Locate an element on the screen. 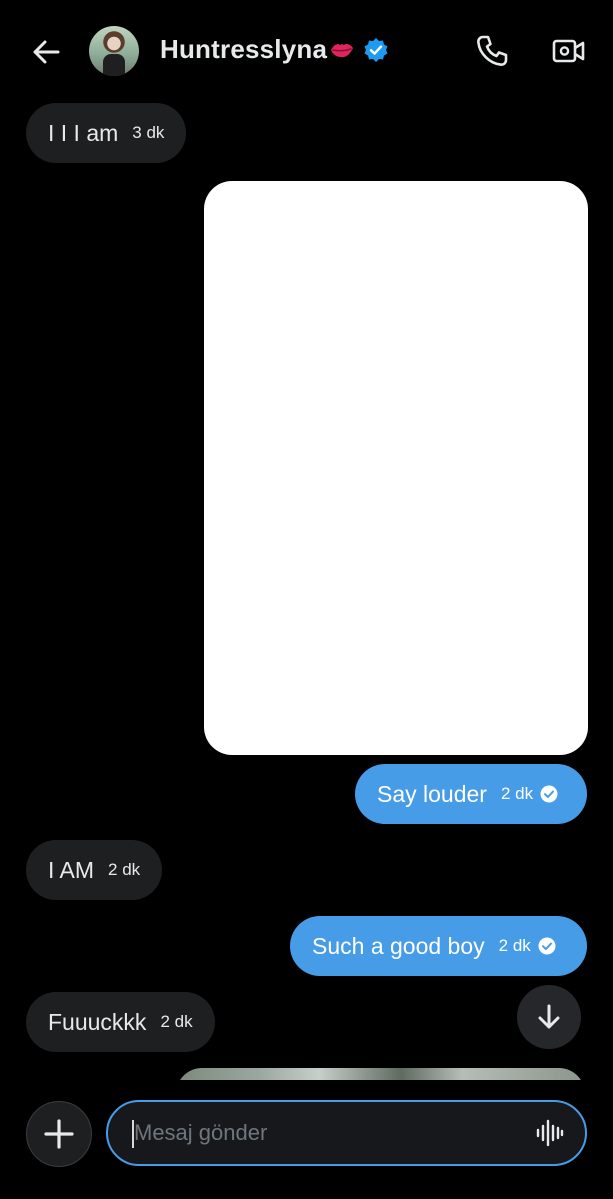 The image size is (613, 1199). message-bubble-incoming: Fuuuckkk 2 dk is located at coordinates (120, 1022).